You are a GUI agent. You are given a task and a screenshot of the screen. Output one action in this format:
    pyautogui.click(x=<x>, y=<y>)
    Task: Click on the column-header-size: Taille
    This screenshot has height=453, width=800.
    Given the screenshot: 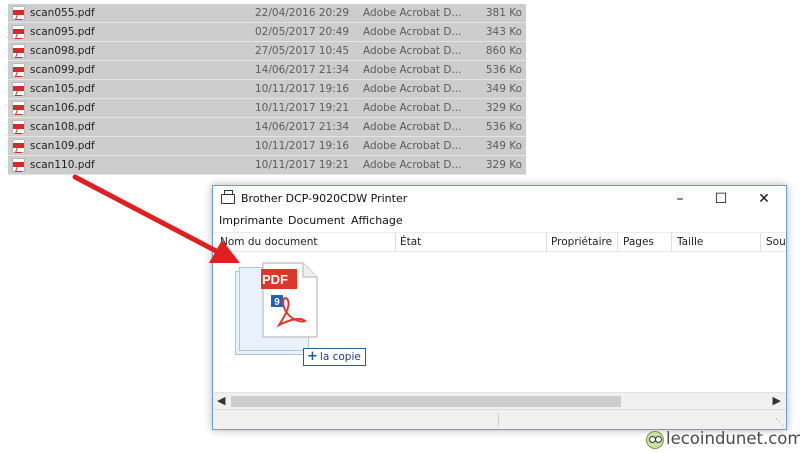 What is the action you would take?
    pyautogui.click(x=690, y=242)
    